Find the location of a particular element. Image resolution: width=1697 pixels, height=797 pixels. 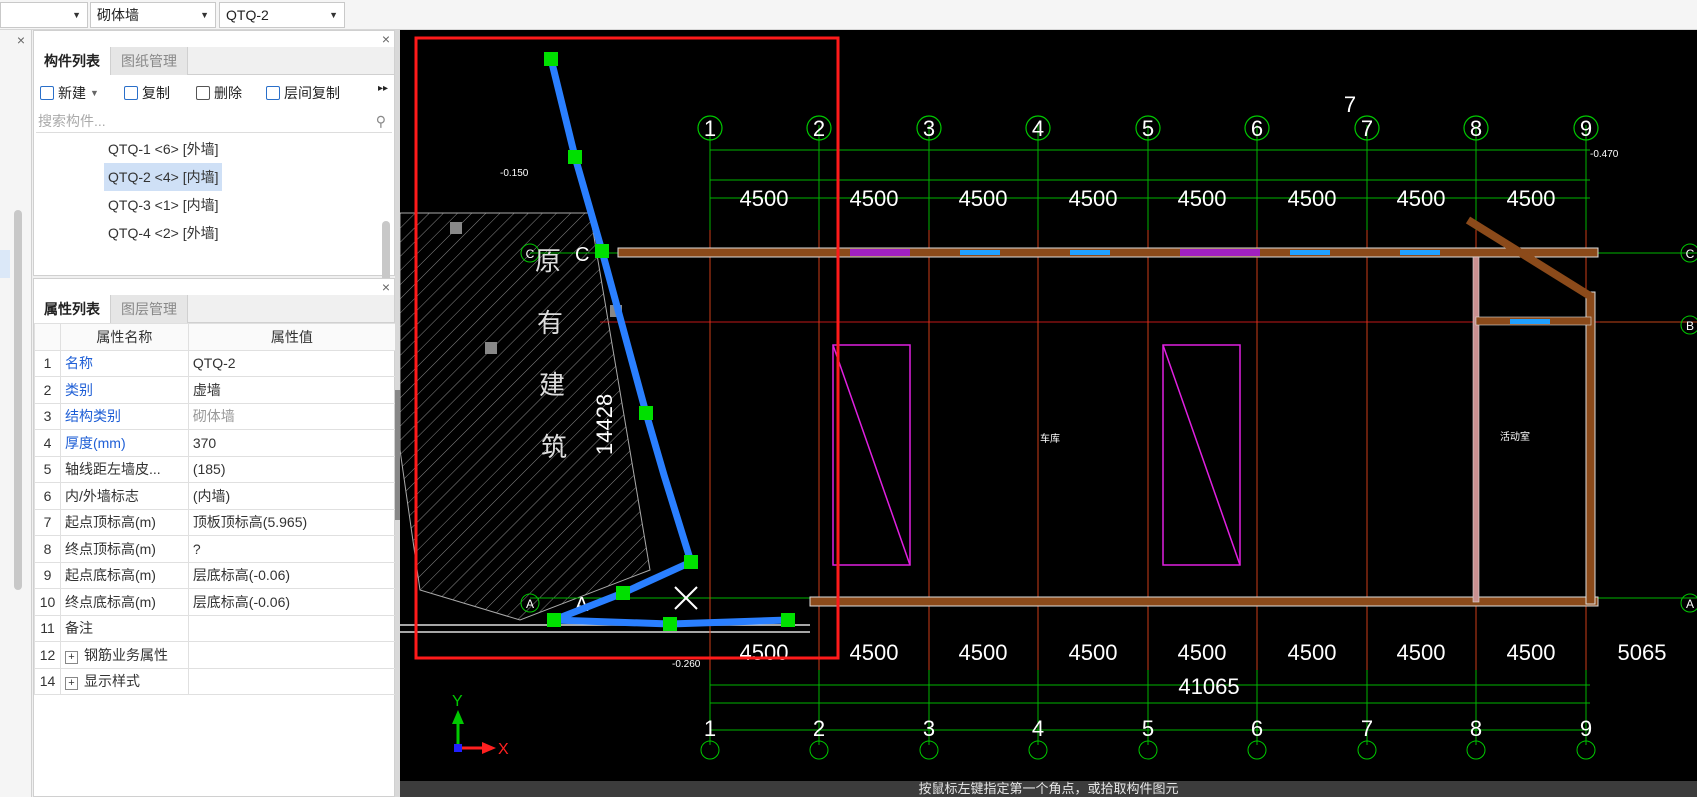

tab-component-list: 构件列表 is located at coordinates (72, 61).